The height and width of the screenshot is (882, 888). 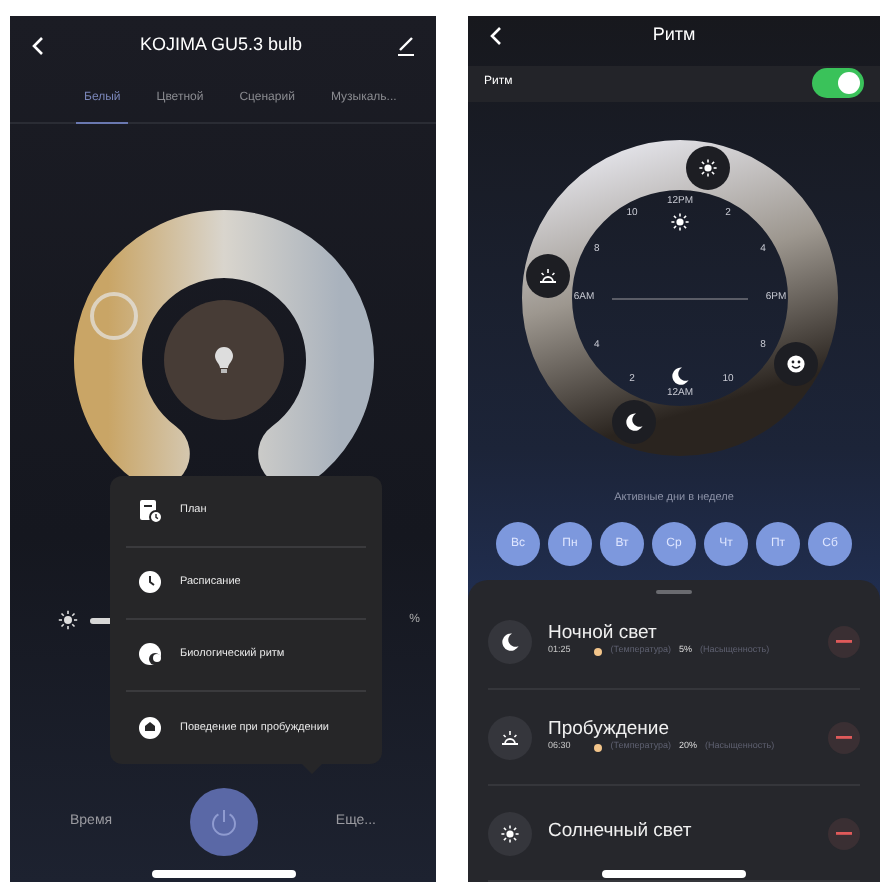 I want to click on screen-title: Ритм, so click(x=674, y=34).